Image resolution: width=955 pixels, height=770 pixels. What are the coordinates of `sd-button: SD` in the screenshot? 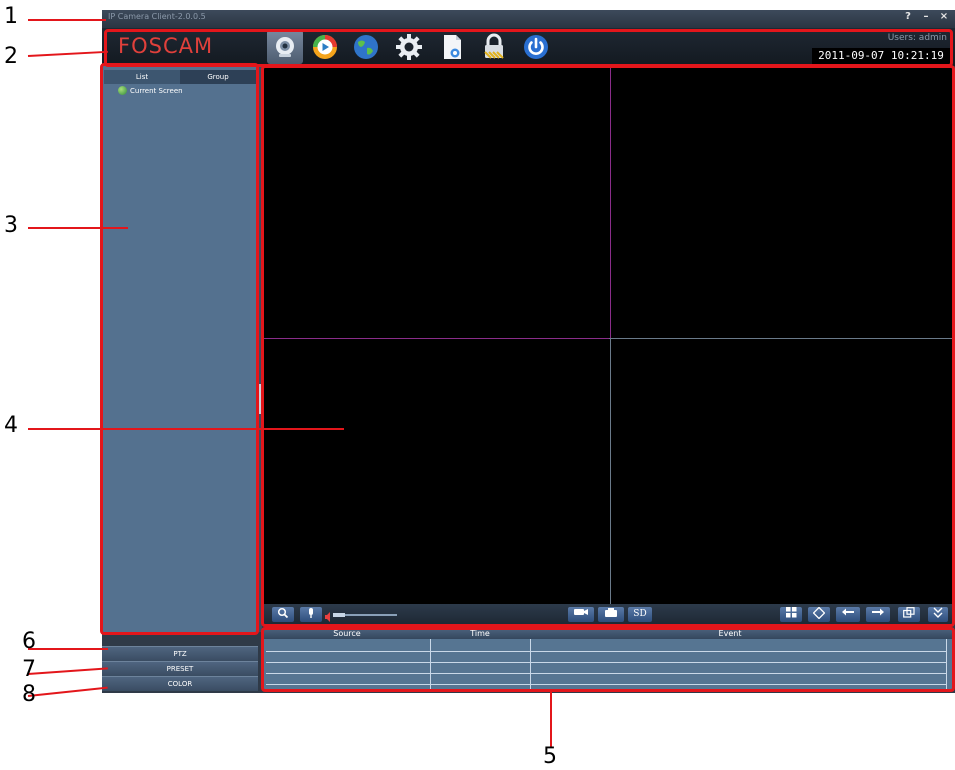 It's located at (640, 614).